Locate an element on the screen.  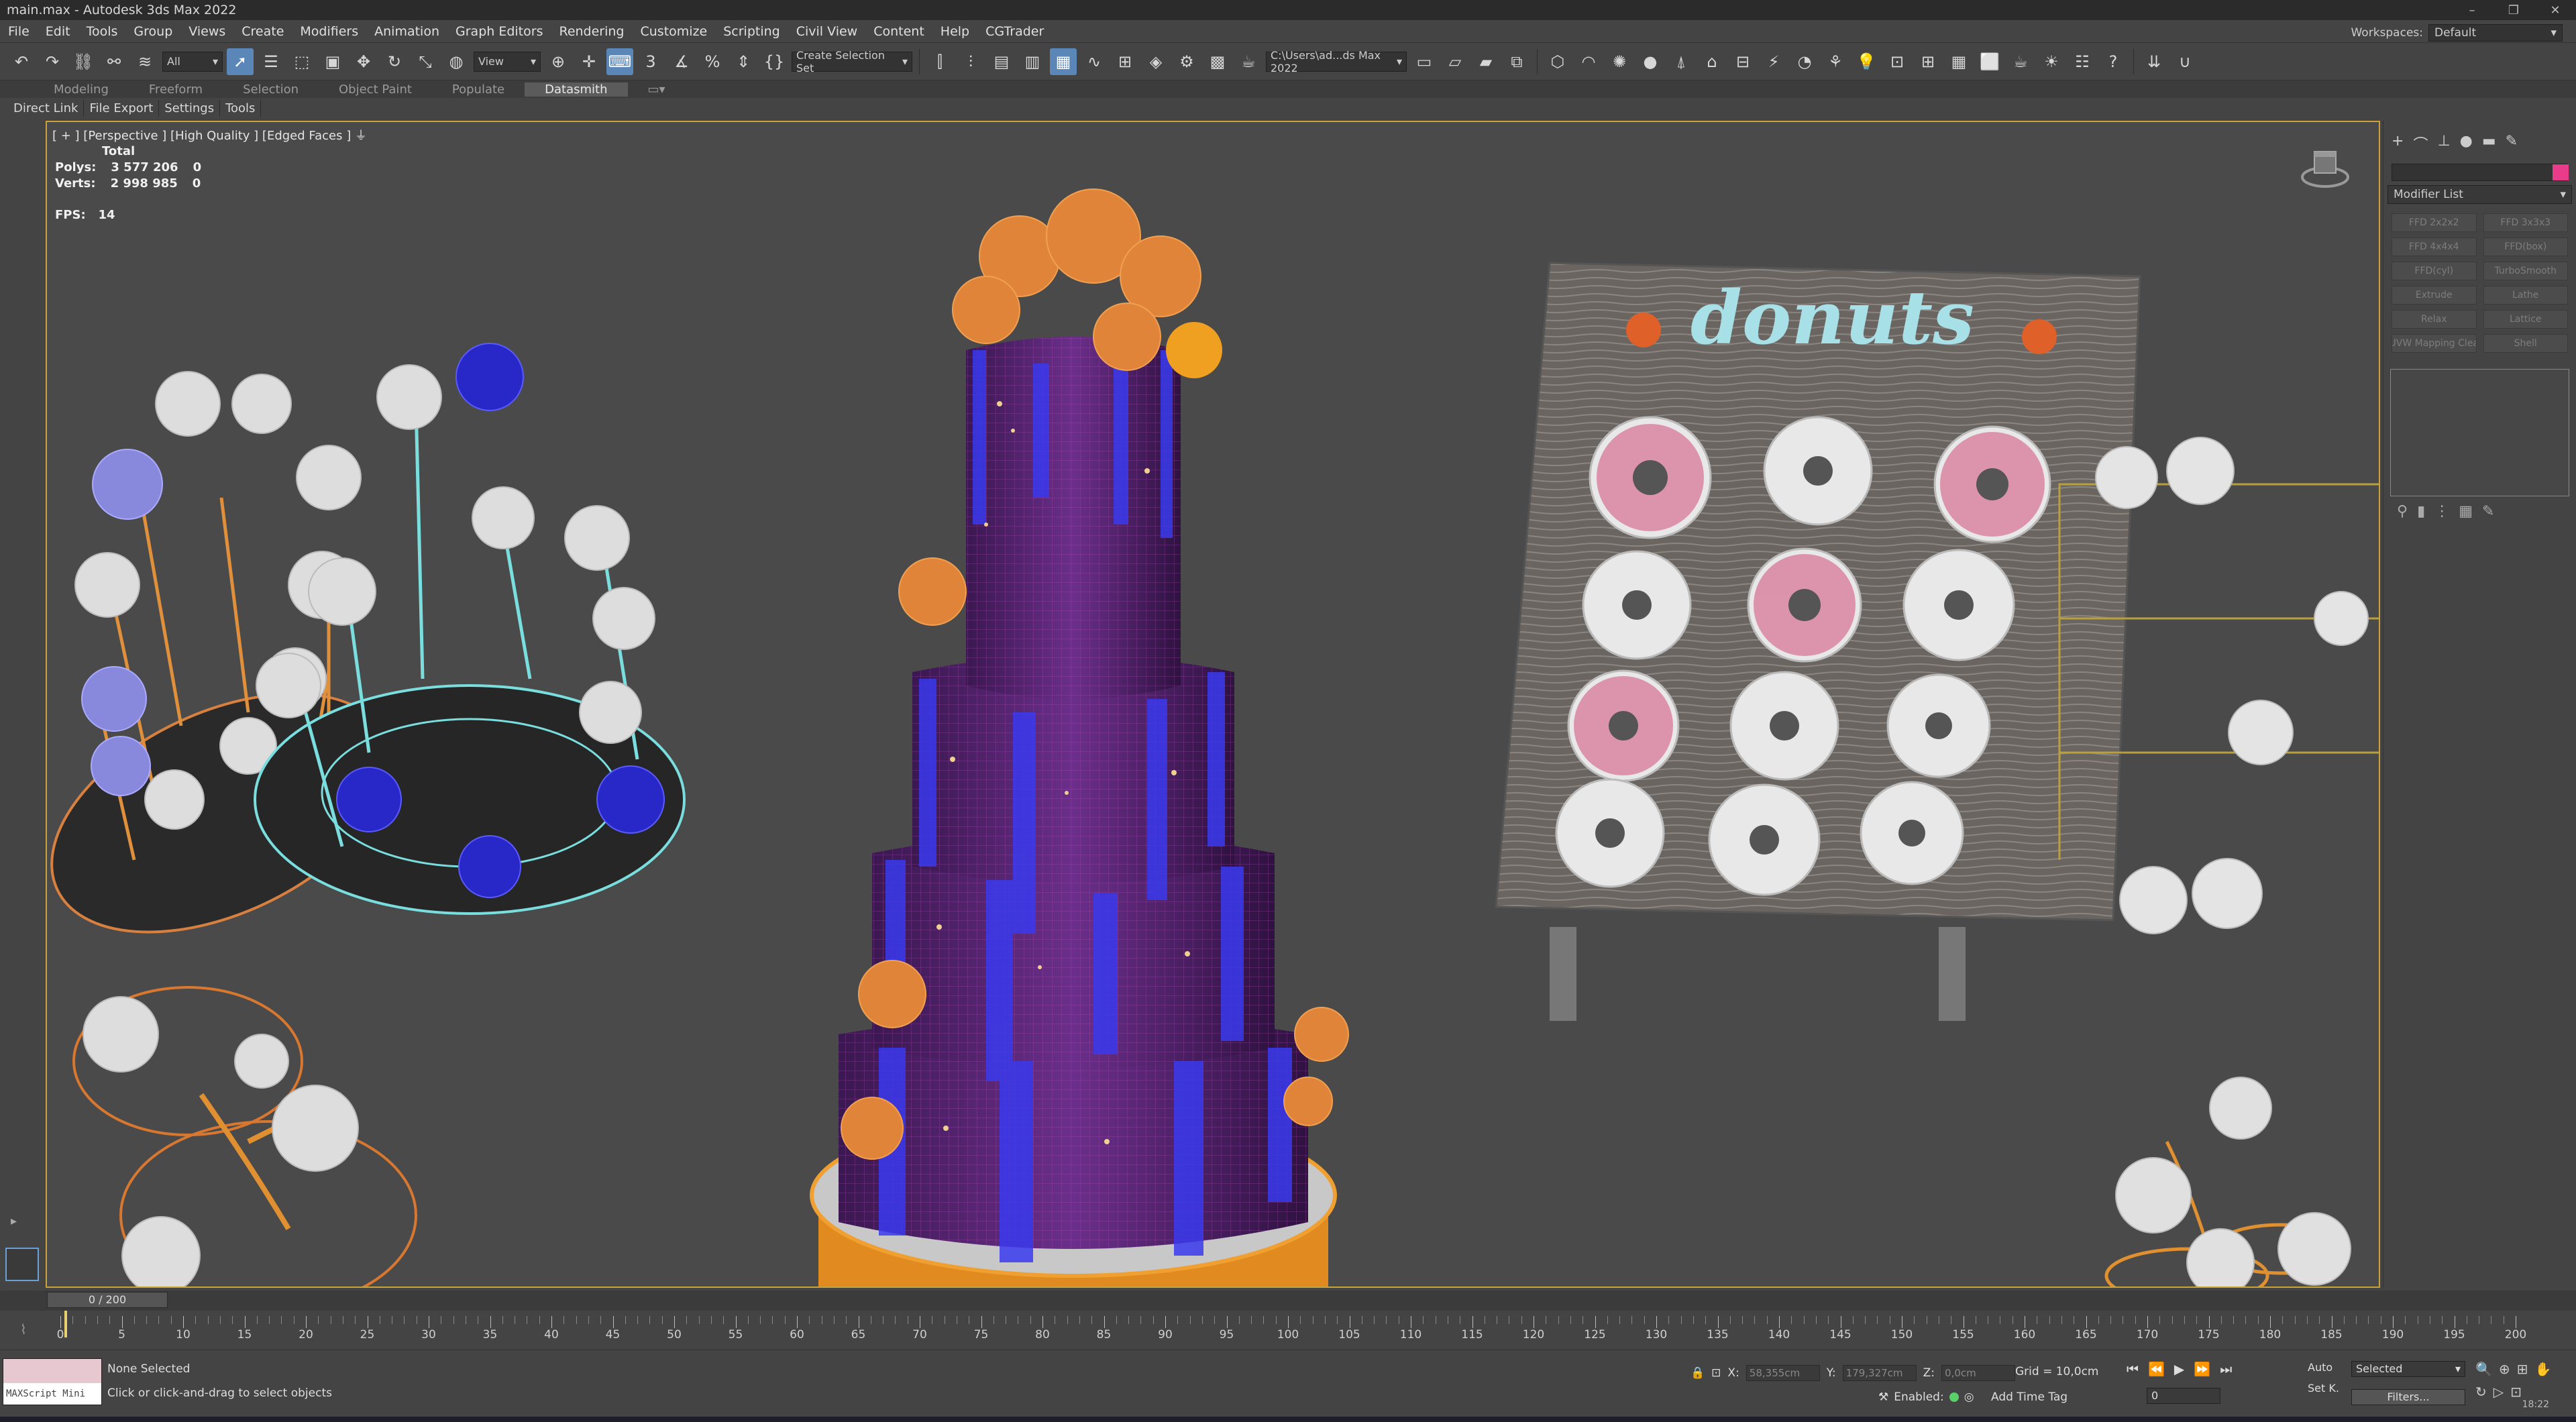
add-time-tag: Add Time Tag is located at coordinates (2029, 1397).